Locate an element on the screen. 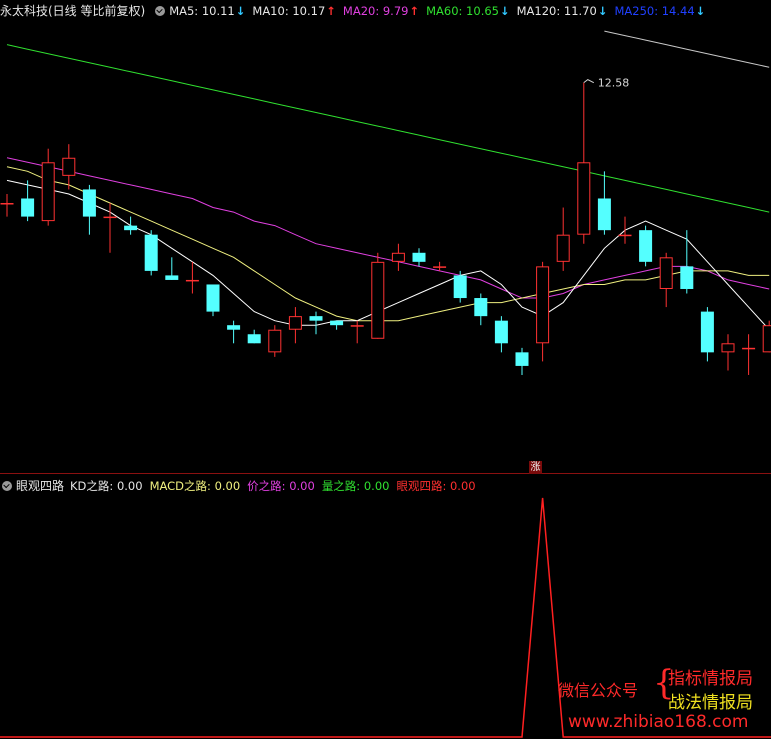  indicator-legend-item: MACD之路: 0.00 is located at coordinates (195, 486).